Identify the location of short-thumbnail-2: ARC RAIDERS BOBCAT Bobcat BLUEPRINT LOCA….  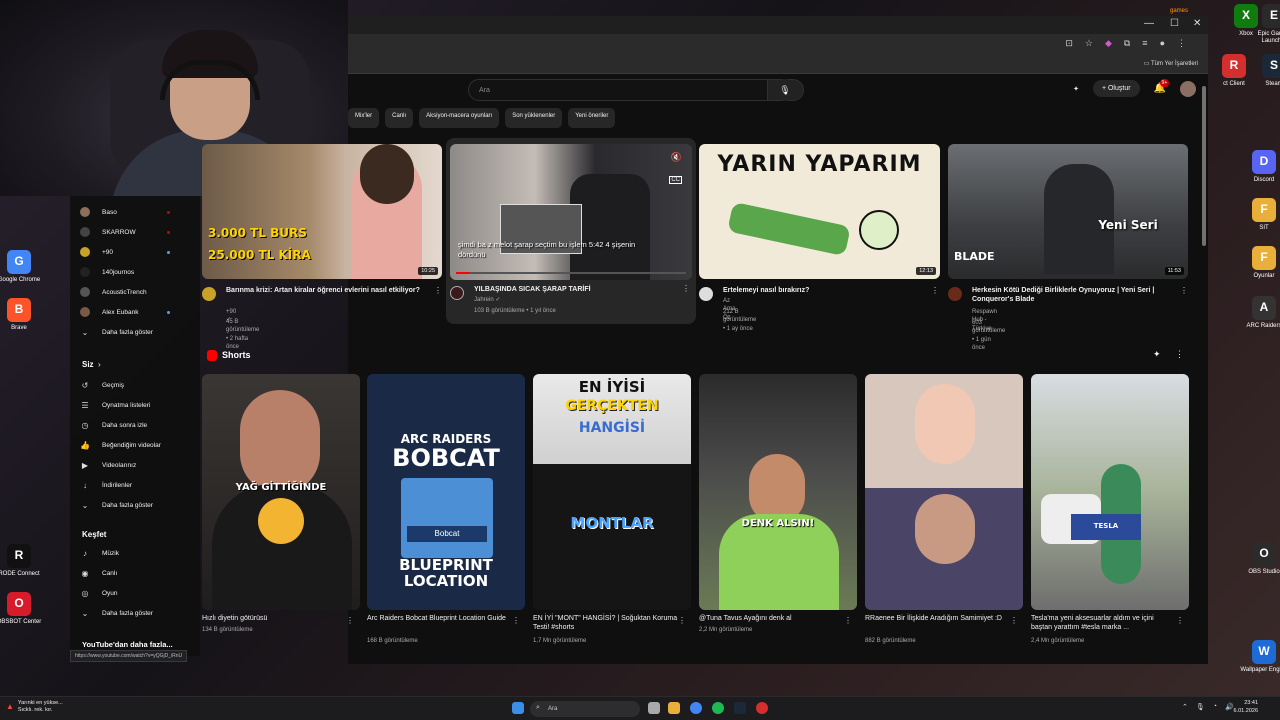
(446, 492).